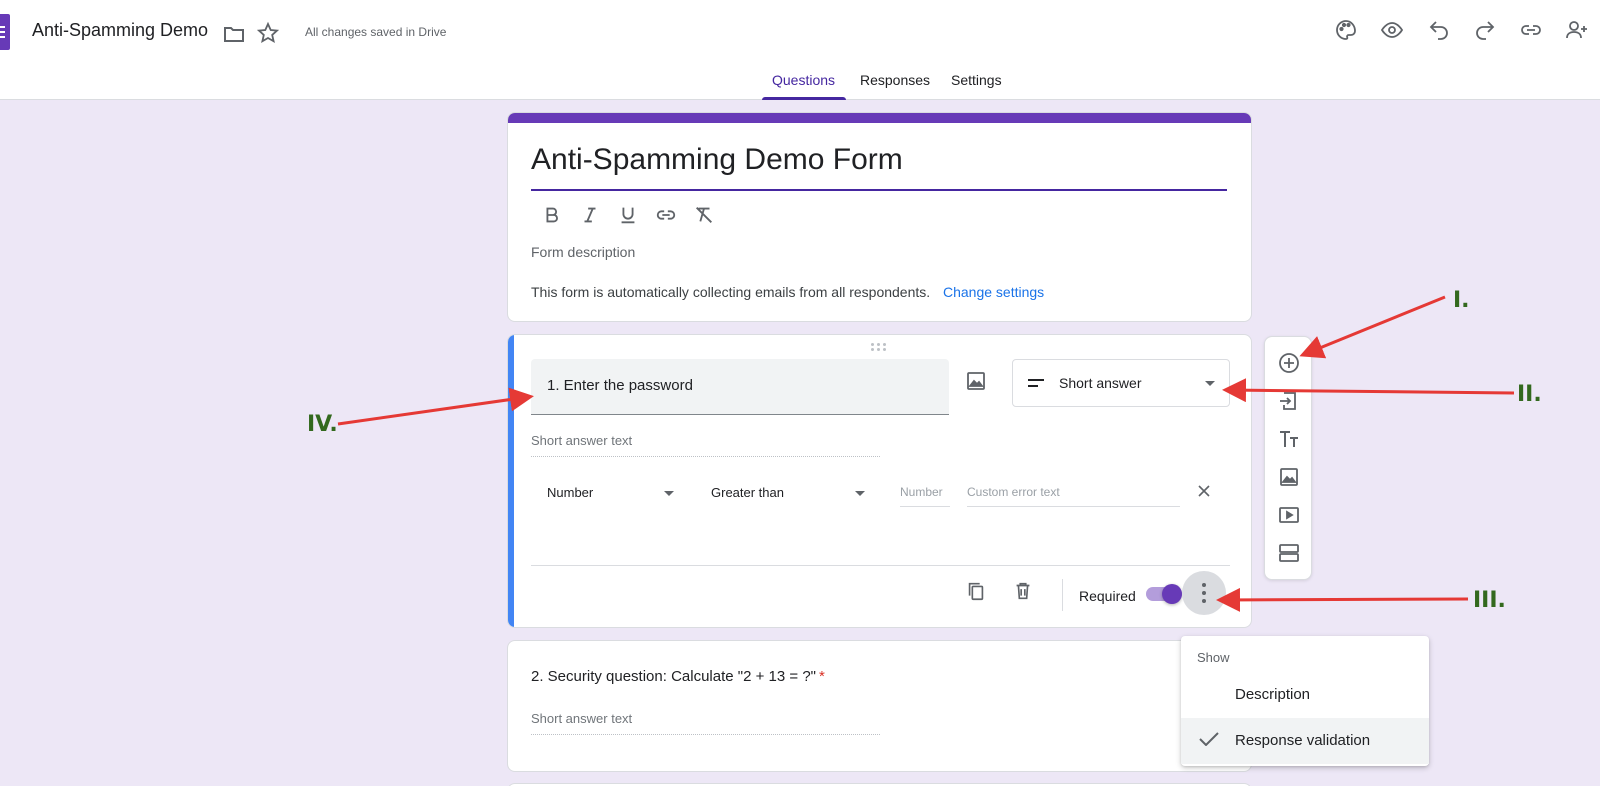 The image size is (1600, 786). Describe the element at coordinates (1204, 491) in the screenshot. I see `close-icon` at that location.